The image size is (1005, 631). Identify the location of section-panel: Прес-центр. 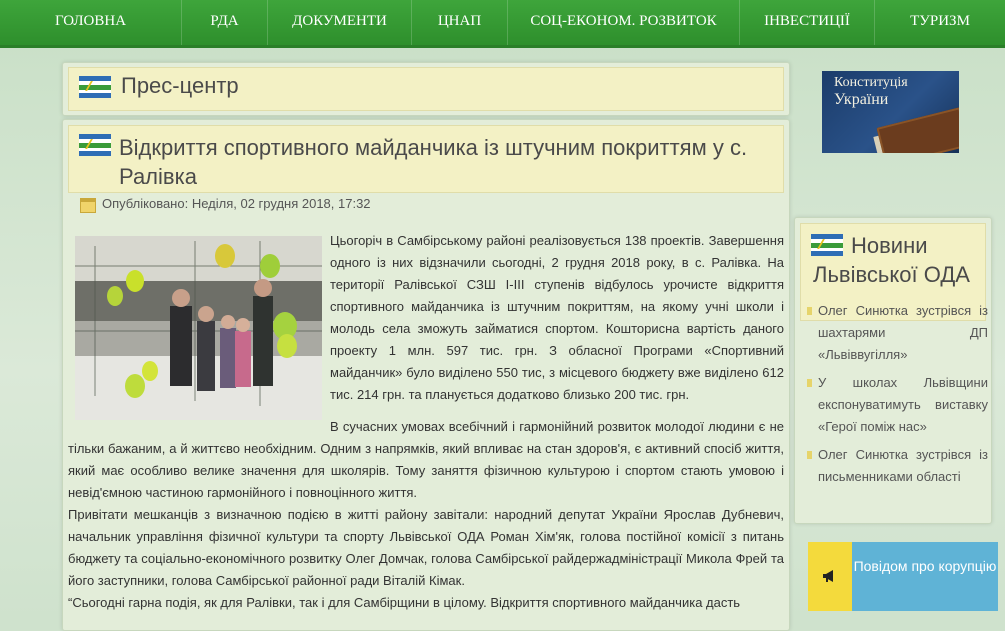
(426, 89).